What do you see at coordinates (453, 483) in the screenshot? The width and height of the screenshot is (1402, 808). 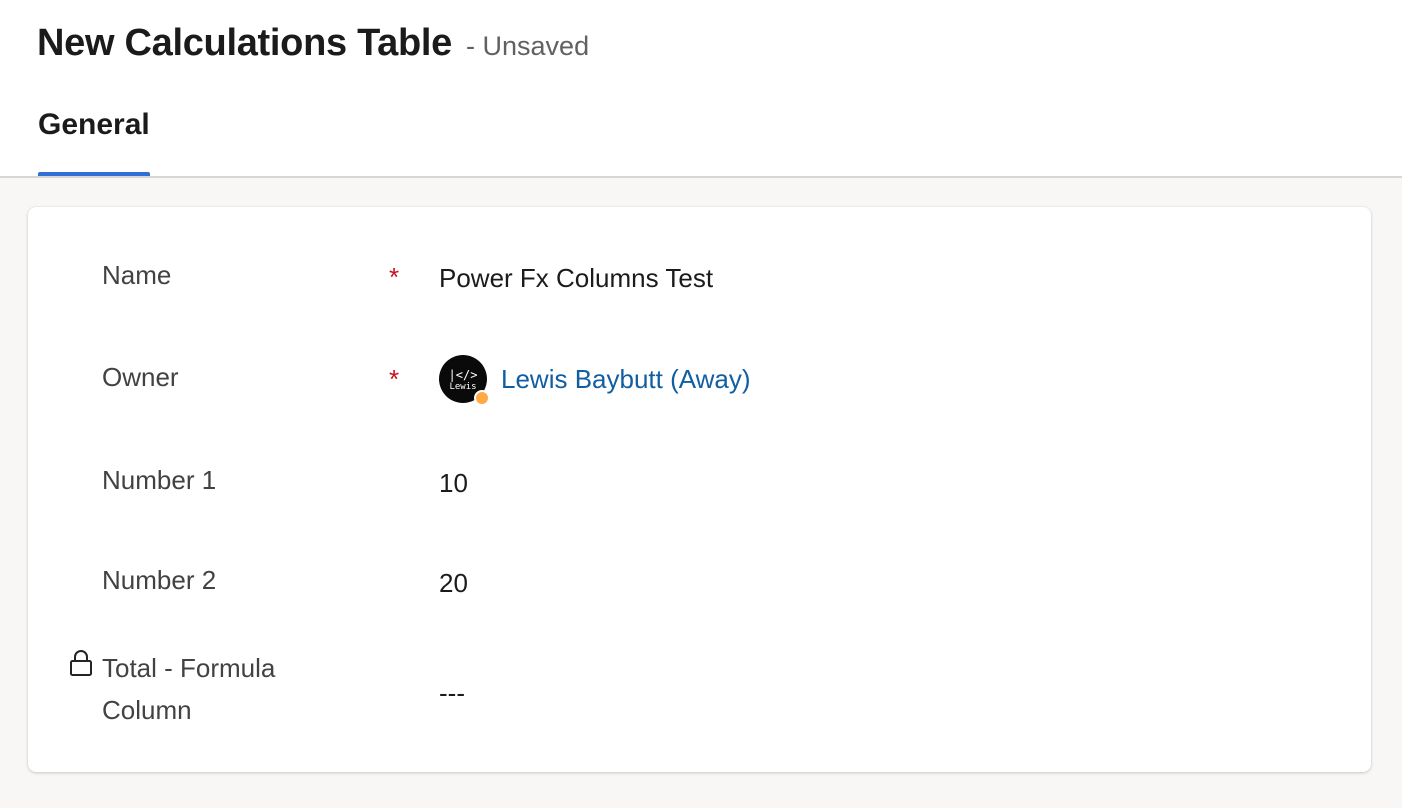 I see `number1-field: 10` at bounding box center [453, 483].